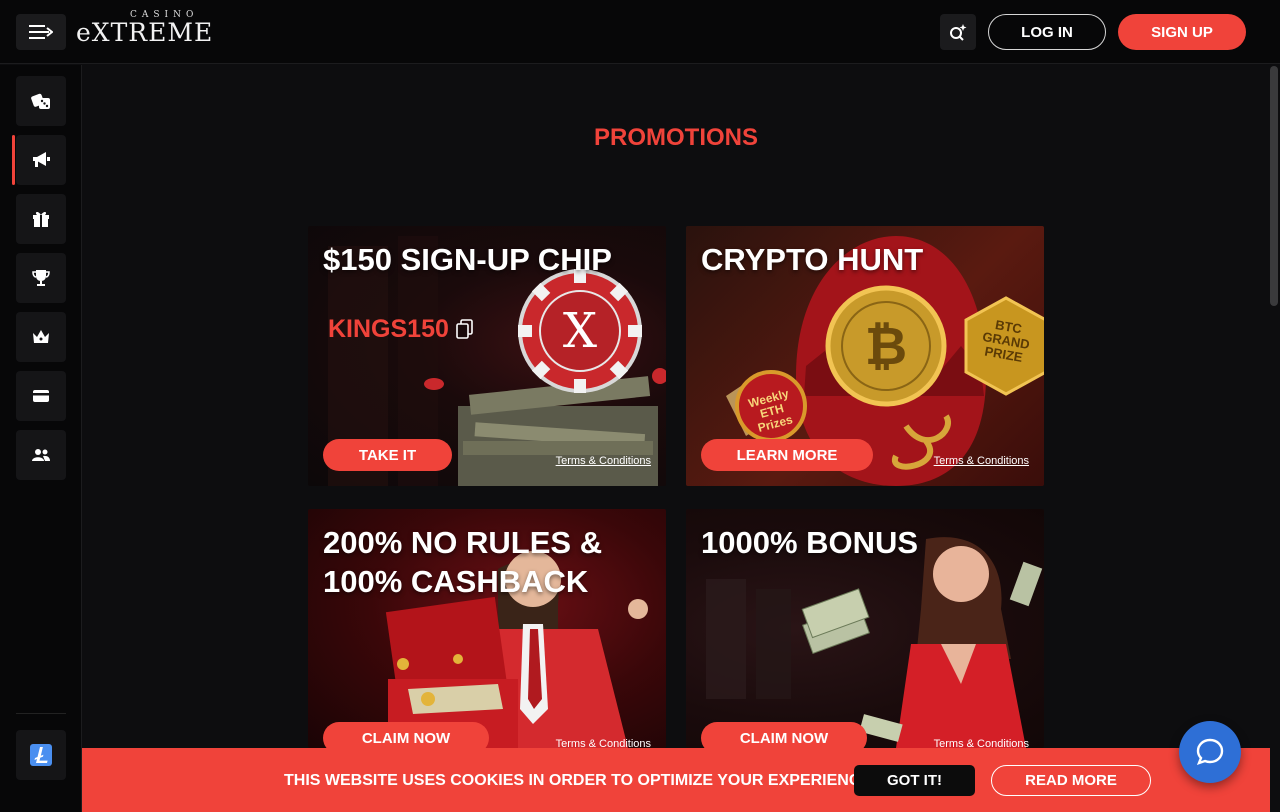 This screenshot has height=812, width=1280. I want to click on crown-icon, so click(41, 336).